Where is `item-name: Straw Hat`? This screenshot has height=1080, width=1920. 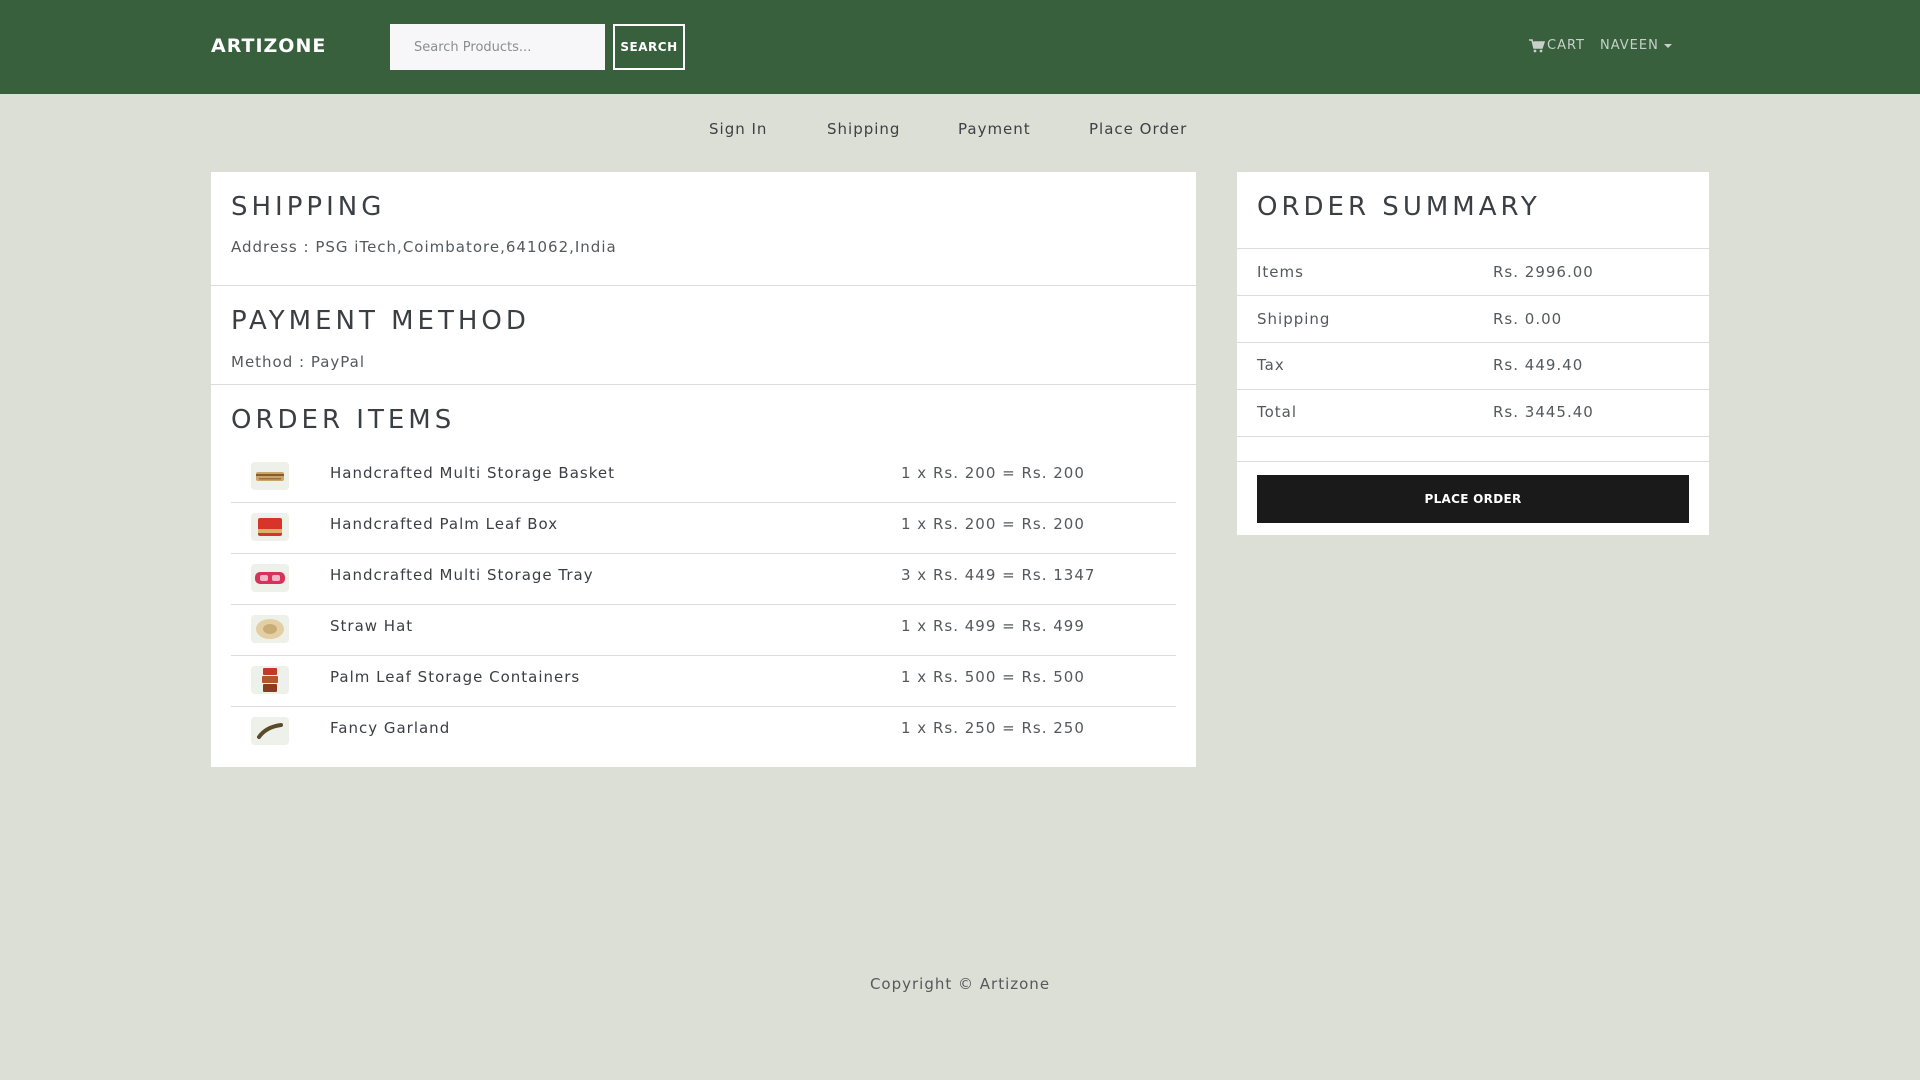 item-name: Straw Hat is located at coordinates (371, 626).